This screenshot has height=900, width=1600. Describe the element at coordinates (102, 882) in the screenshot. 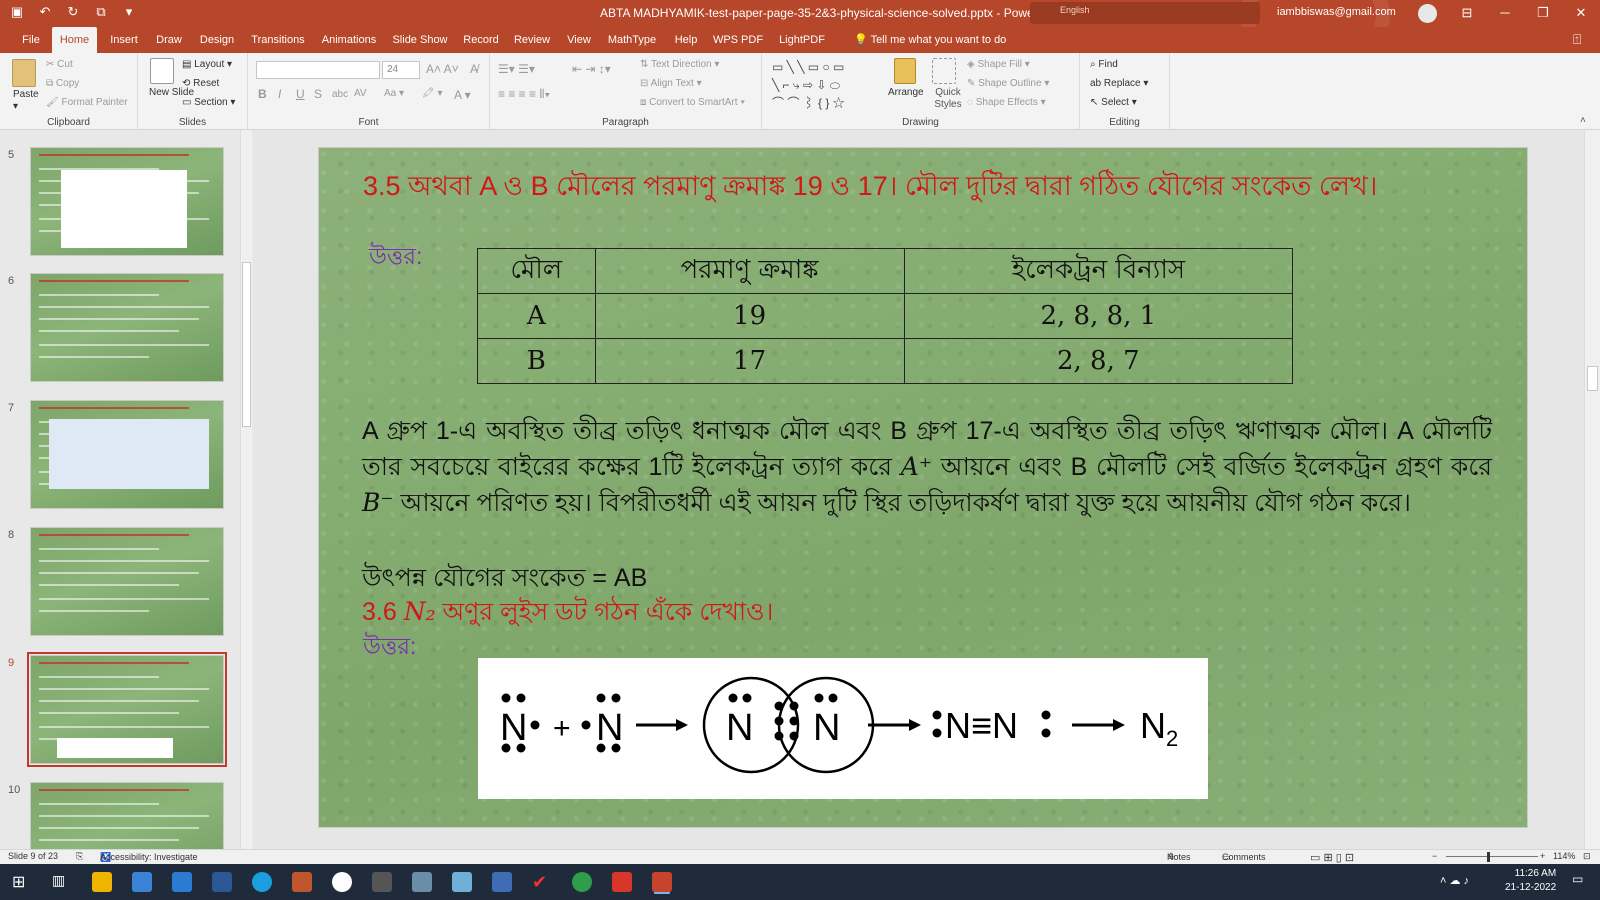

I see `file-explorer-icon` at that location.